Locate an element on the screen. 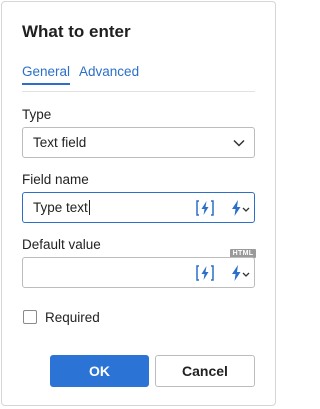 This screenshot has height=409, width=320. type-select: Text field is located at coordinates (138, 142).